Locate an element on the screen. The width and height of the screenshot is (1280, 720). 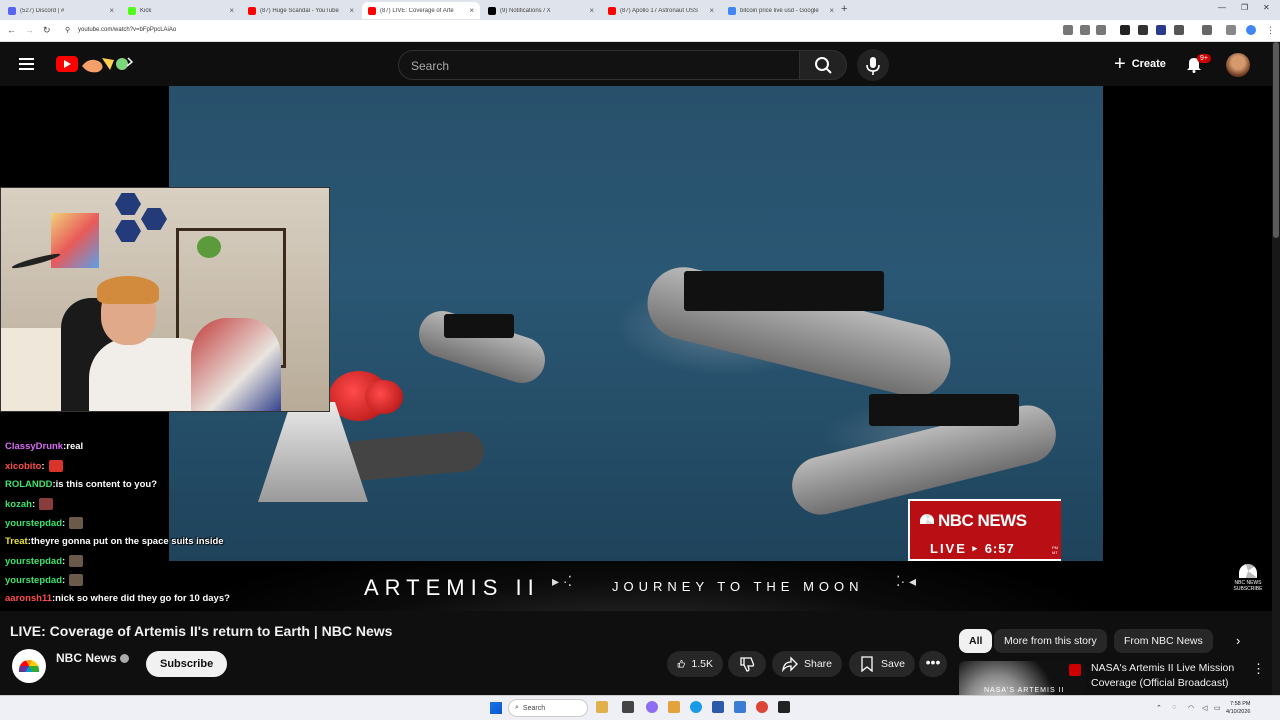
nbc-corner-bug: NBC NEWS SUBSCRIBE is located at coordinates (1248, 578).